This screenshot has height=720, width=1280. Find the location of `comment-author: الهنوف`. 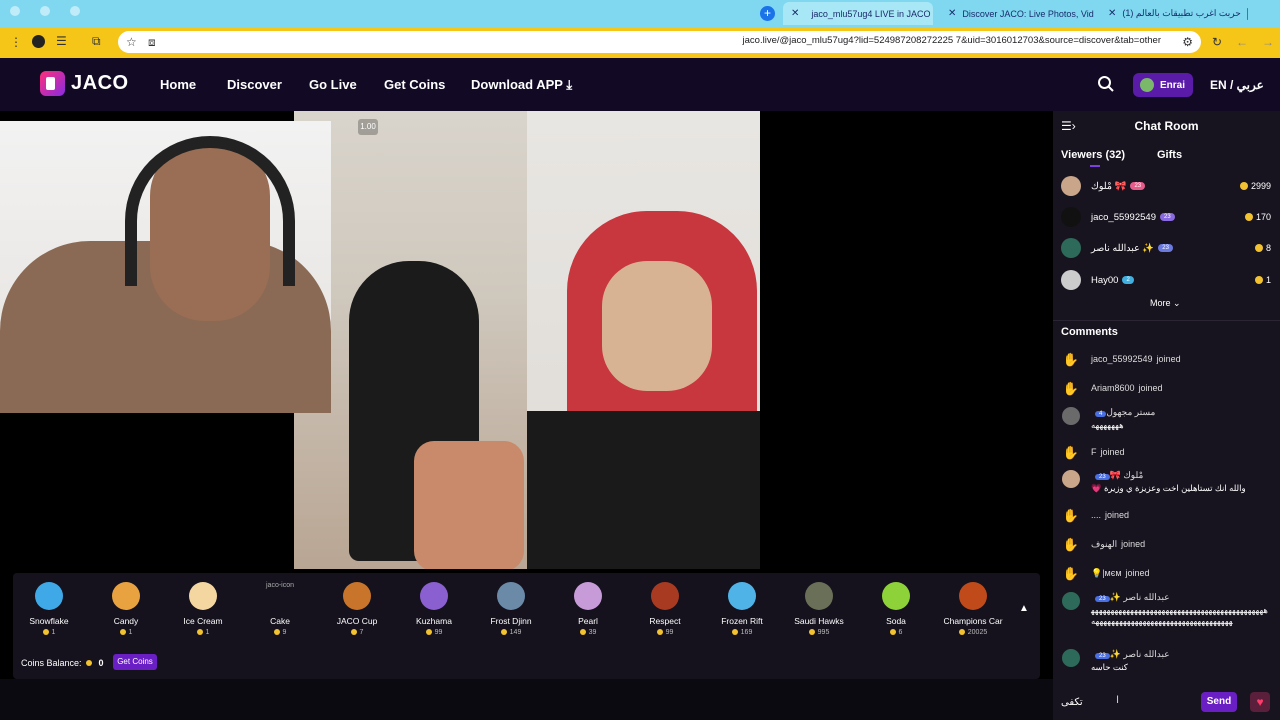

comment-author: الهنوف is located at coordinates (1104, 544).